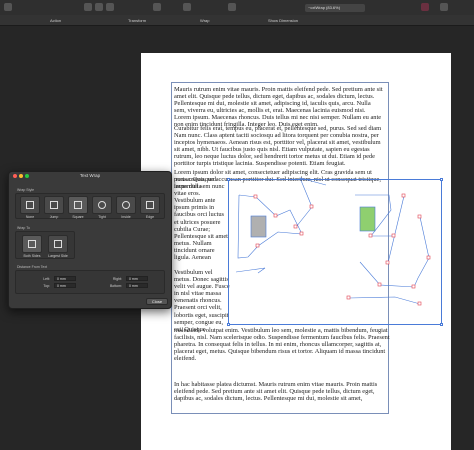 The image size is (474, 450). I want to click on wrap-style-square, so click(78, 205).